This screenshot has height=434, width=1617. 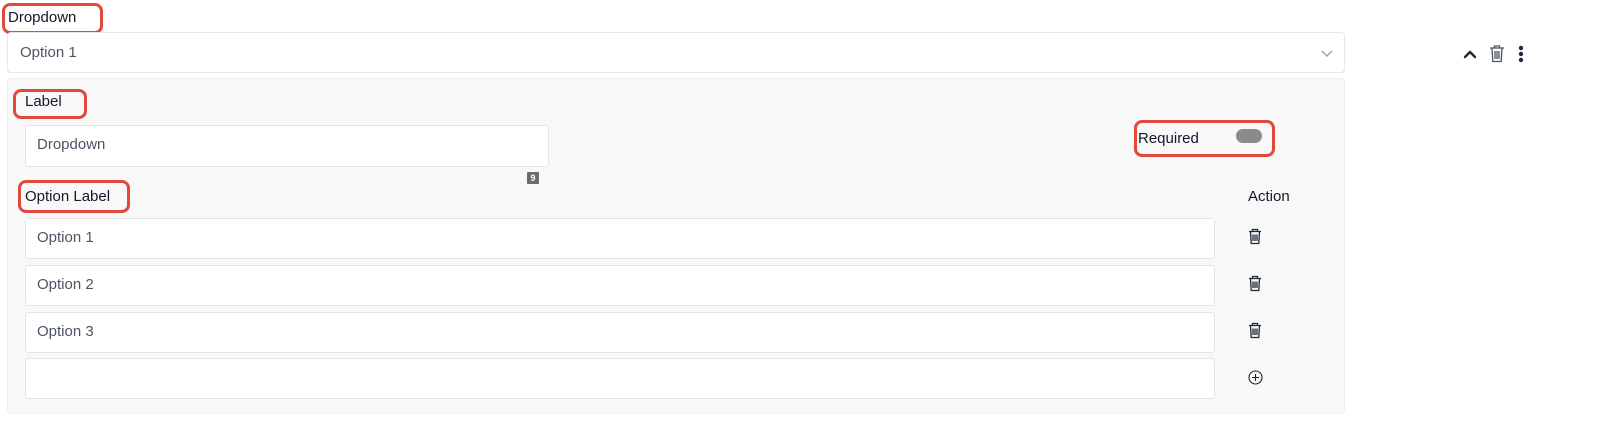 What do you see at coordinates (43, 101) in the screenshot?
I see `label-title: Label` at bounding box center [43, 101].